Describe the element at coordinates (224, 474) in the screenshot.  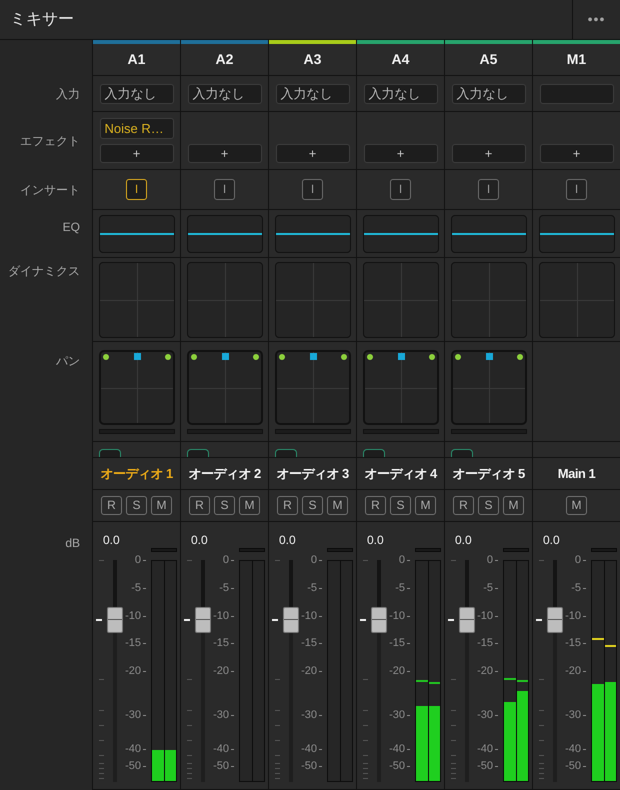
I see `track-name: オーディオ 2` at that location.